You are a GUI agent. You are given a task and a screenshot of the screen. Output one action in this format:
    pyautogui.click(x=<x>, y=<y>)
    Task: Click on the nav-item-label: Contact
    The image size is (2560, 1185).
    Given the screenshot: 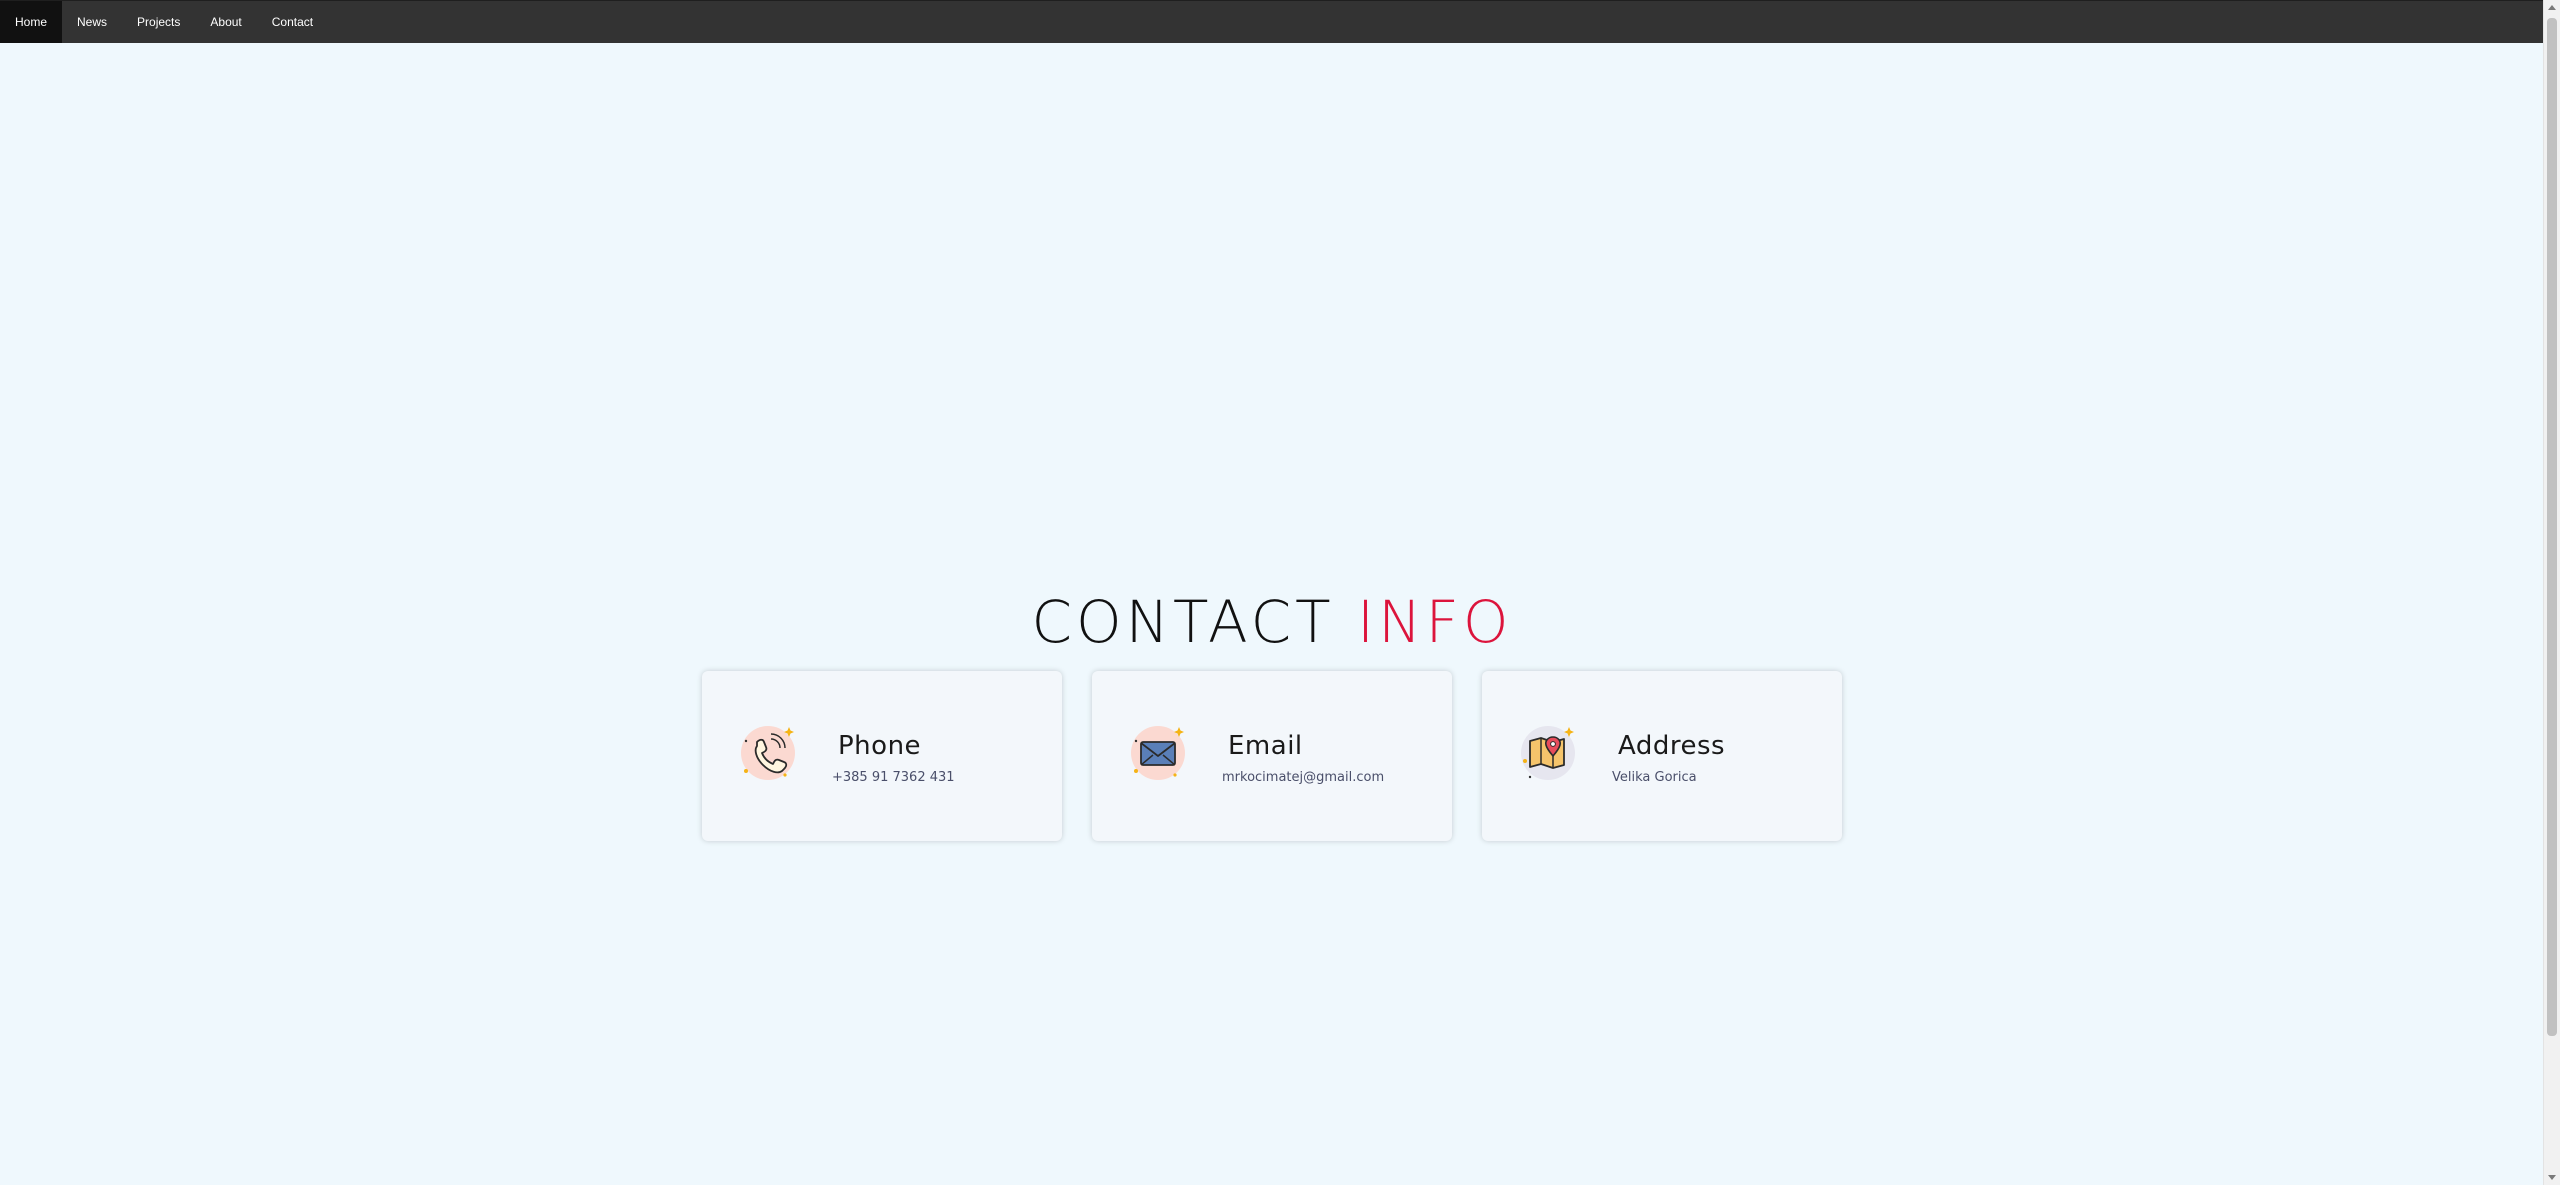 What is the action you would take?
    pyautogui.click(x=292, y=22)
    